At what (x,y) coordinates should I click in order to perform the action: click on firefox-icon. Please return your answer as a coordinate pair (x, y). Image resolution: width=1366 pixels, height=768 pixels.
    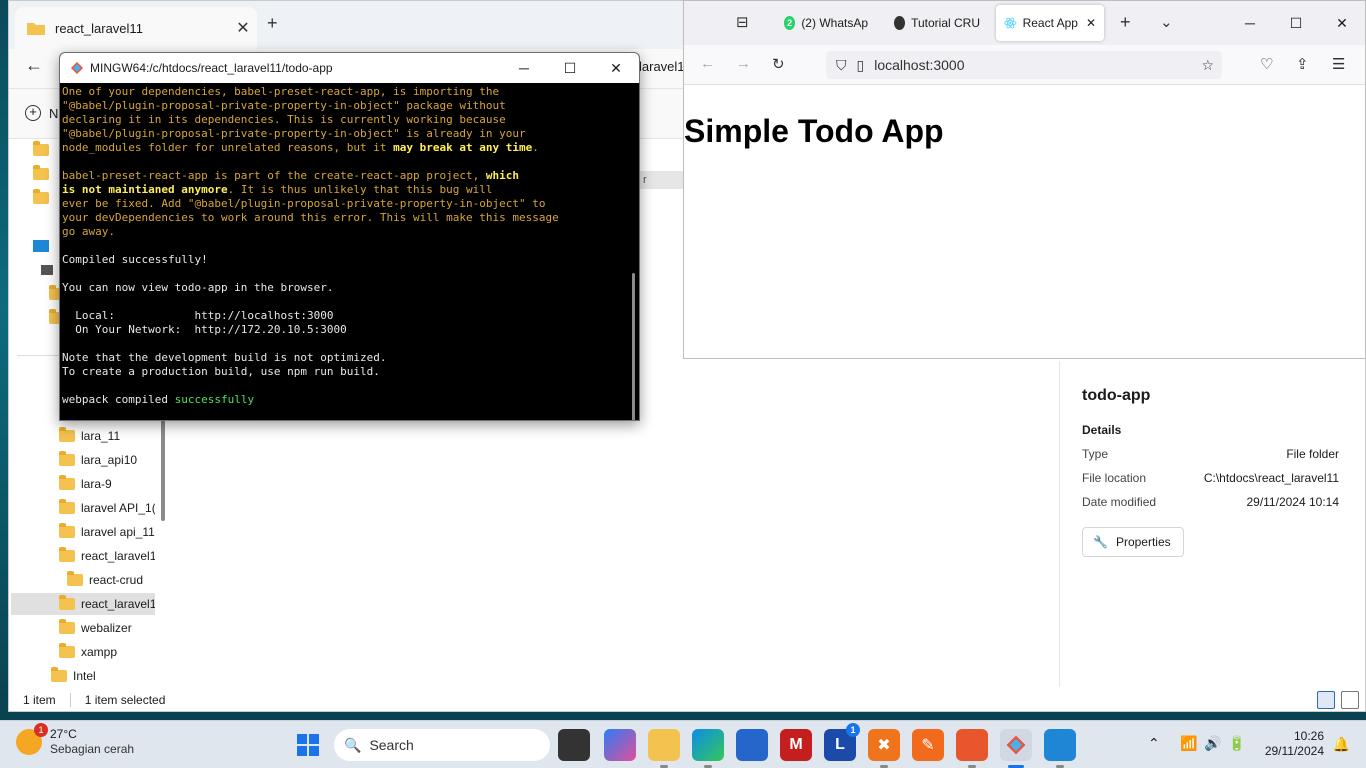
    Looking at the image, I should click on (972, 745).